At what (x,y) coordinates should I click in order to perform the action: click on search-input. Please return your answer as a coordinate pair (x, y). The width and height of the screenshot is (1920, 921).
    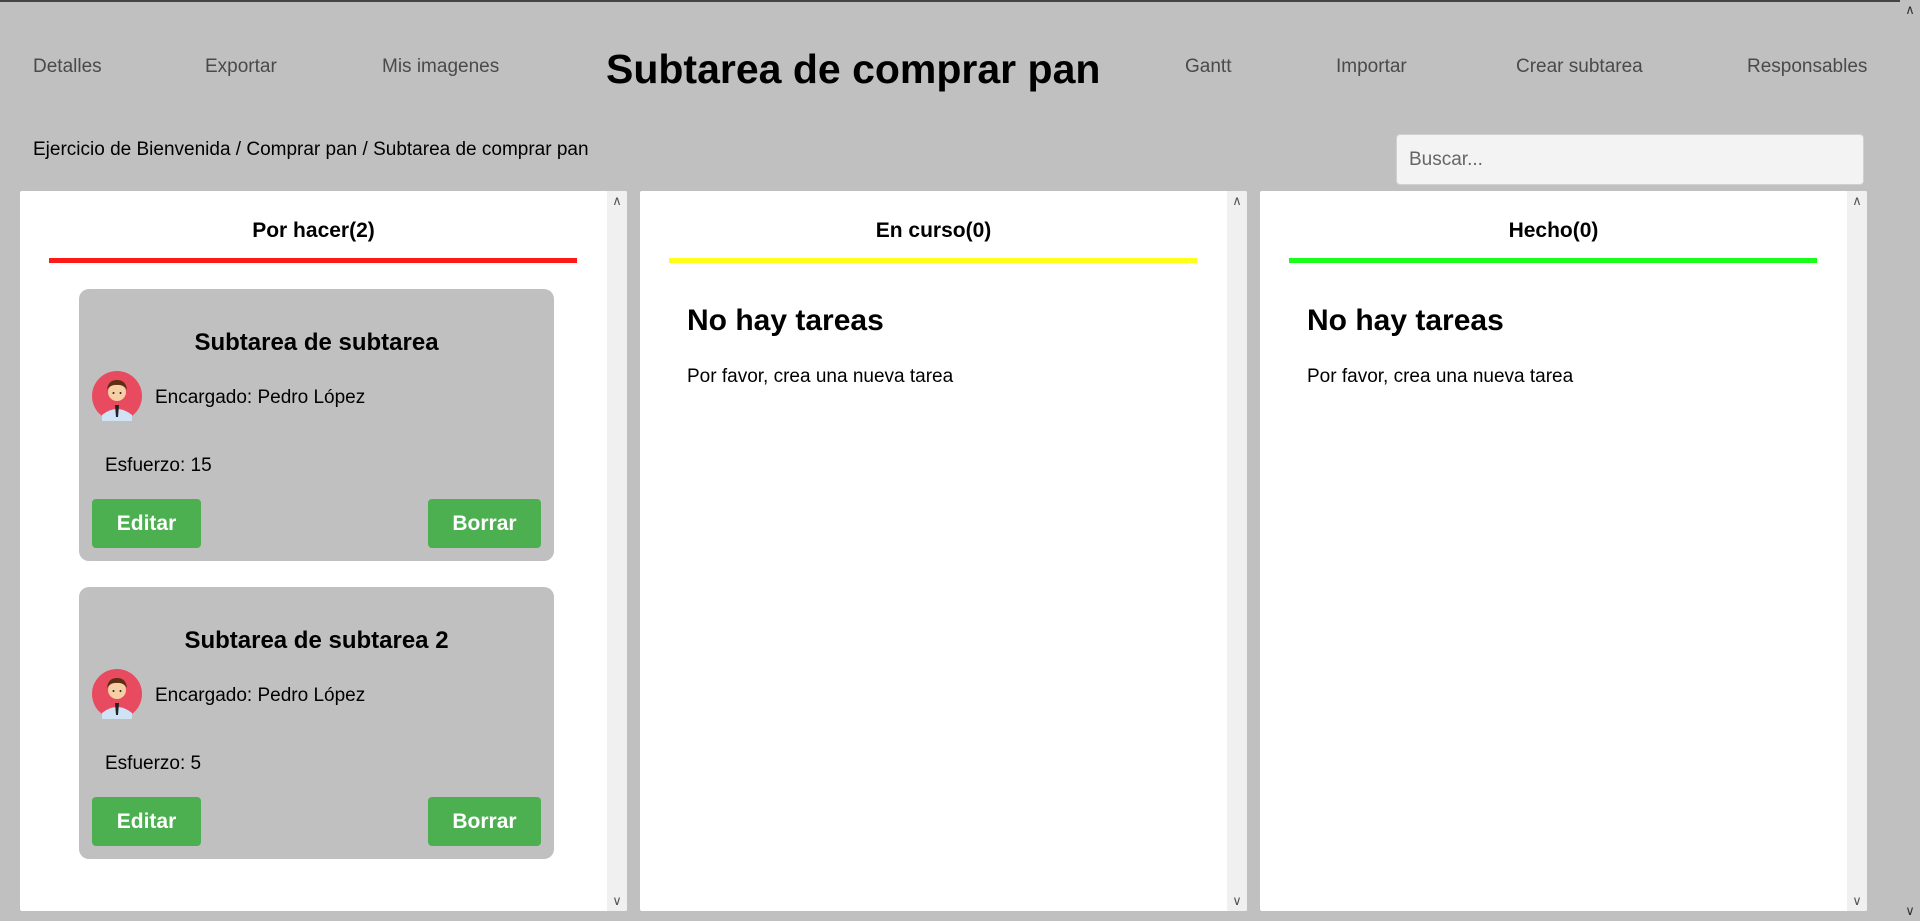
    Looking at the image, I should click on (1630, 159).